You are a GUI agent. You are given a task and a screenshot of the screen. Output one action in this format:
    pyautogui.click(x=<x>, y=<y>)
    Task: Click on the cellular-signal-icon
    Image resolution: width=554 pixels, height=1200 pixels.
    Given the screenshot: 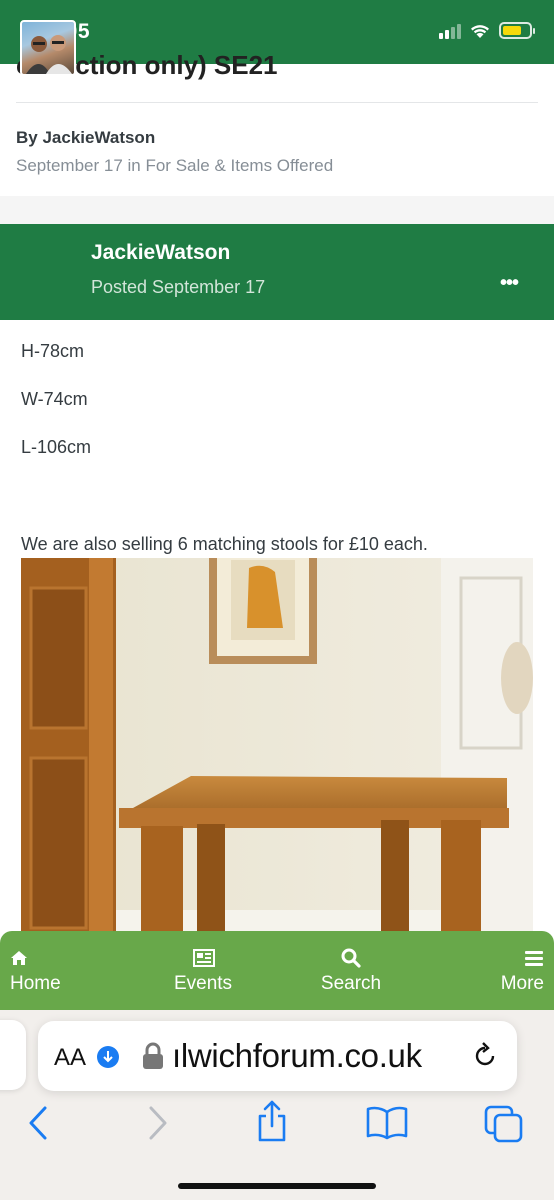 What is the action you would take?
    pyautogui.click(x=450, y=31)
    